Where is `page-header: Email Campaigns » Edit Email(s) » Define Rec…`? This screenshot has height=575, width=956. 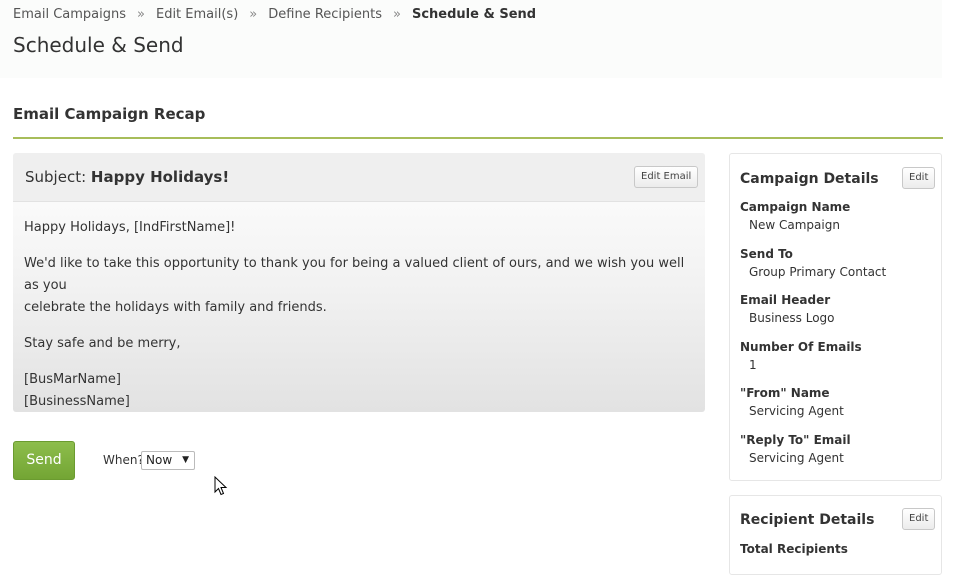
page-header: Email Campaigns » Edit Email(s) » Define Rec… is located at coordinates (471, 39).